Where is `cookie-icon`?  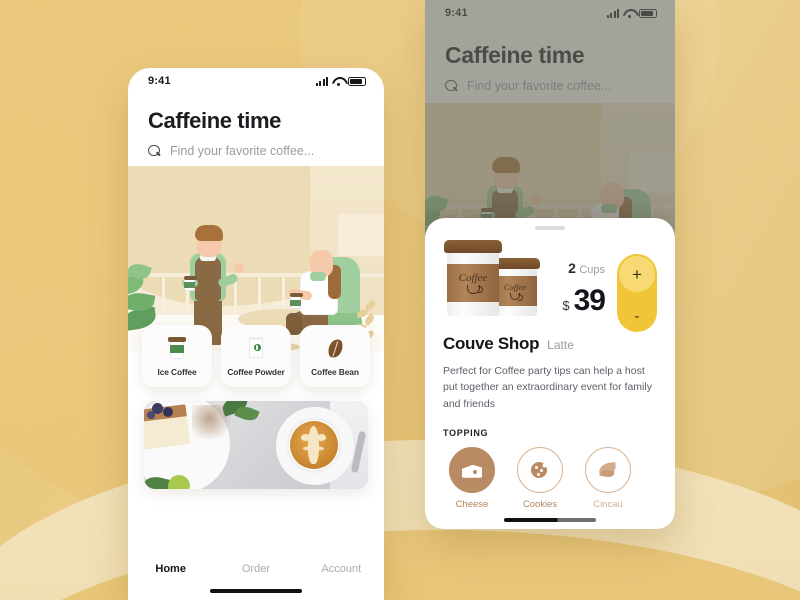 cookie-icon is located at coordinates (540, 469).